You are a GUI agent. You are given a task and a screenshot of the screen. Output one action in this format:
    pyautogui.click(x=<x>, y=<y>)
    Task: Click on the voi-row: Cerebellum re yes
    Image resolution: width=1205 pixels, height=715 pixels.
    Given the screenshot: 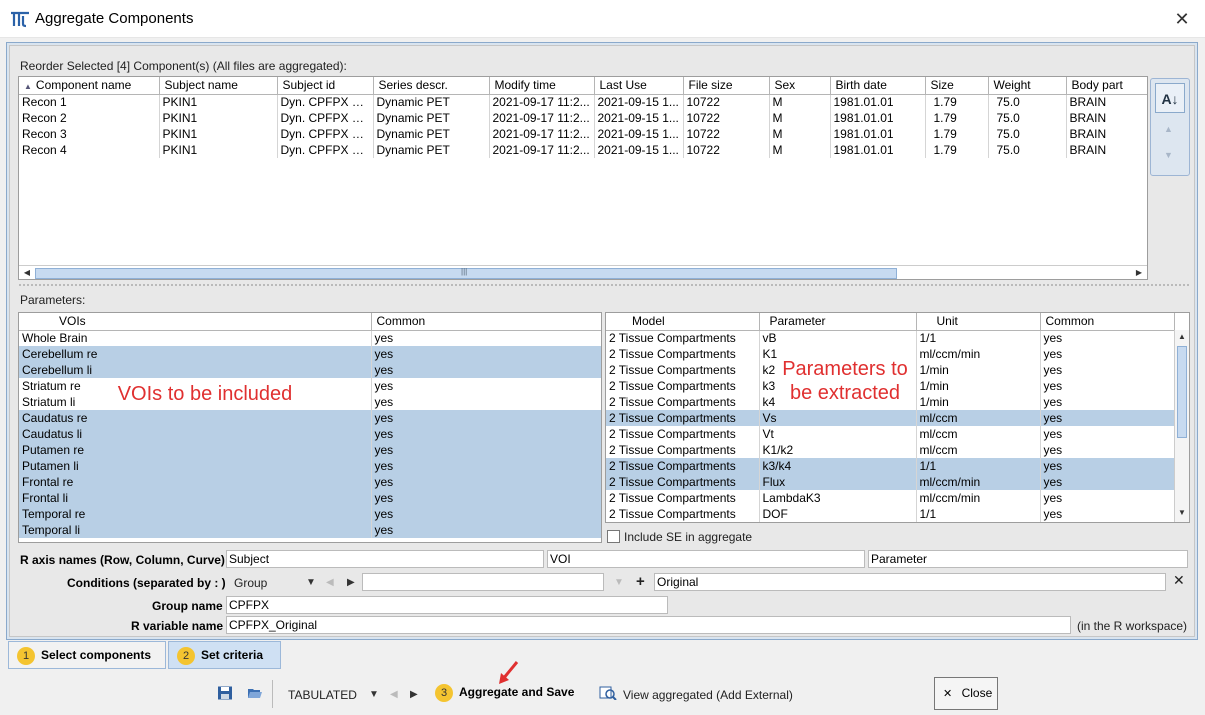 What is the action you would take?
    pyautogui.click(x=310, y=354)
    